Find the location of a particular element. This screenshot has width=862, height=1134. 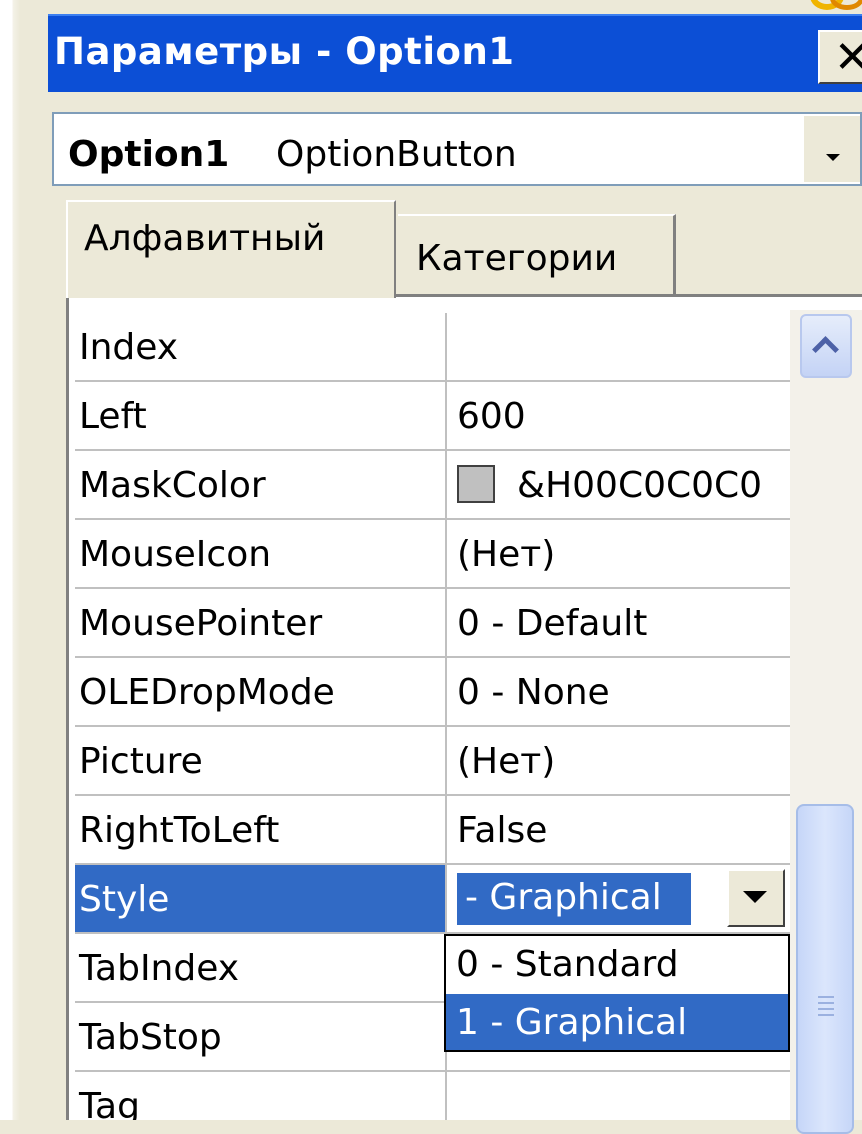

tab-alphabetic: Алфавитный is located at coordinates (231, 249).